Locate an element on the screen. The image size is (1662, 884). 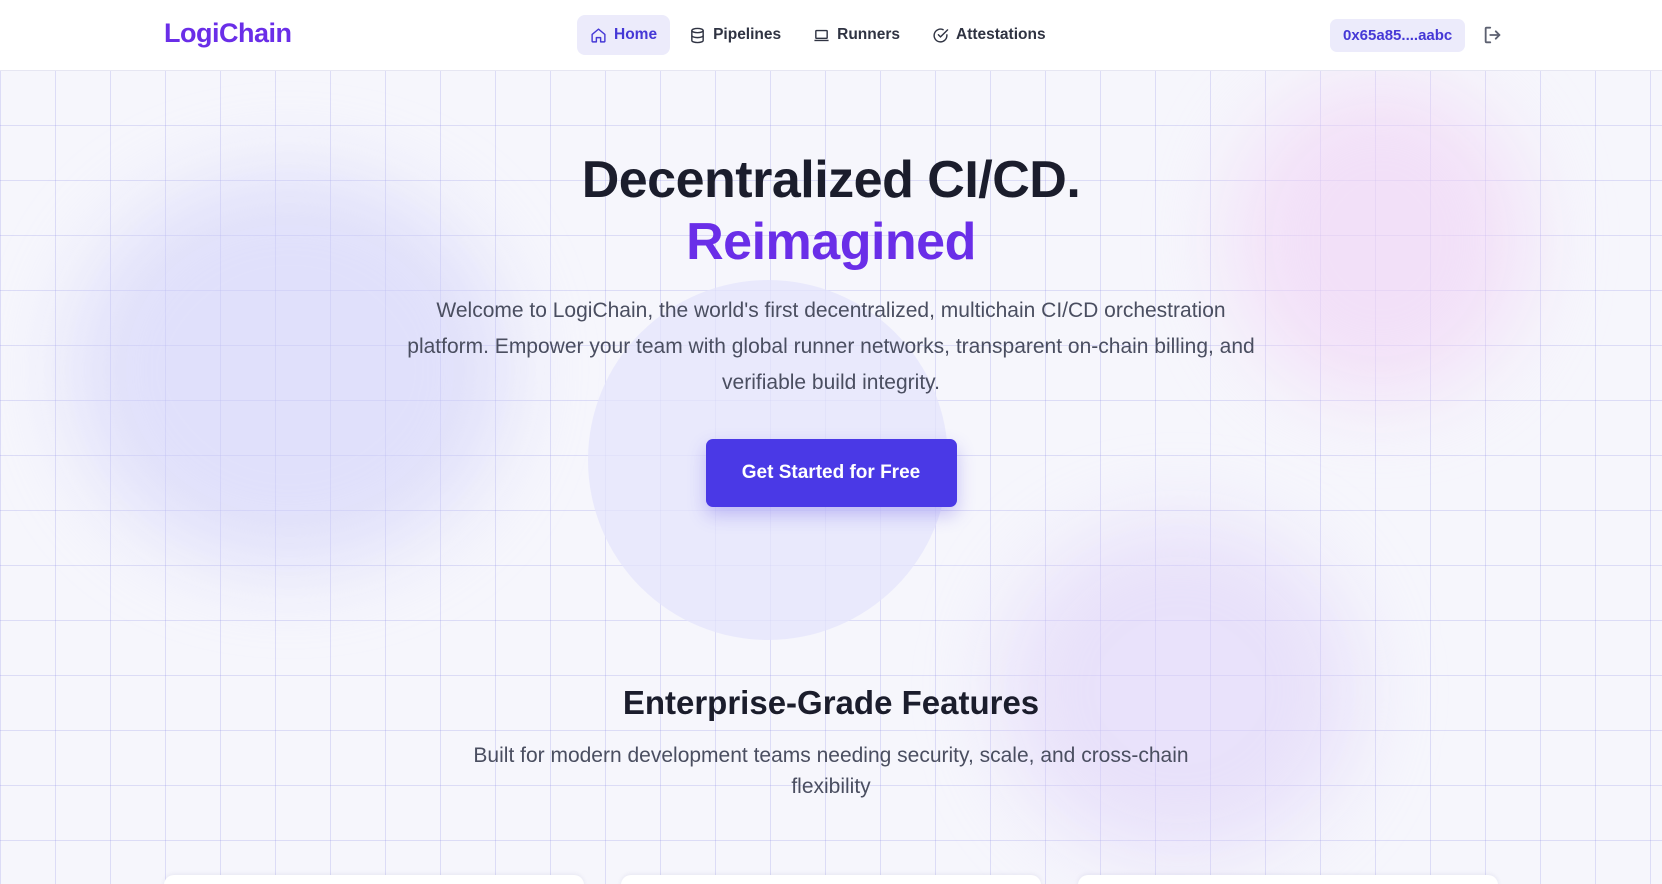
hero-accent-title: Reimagined is located at coordinates (831, 242).